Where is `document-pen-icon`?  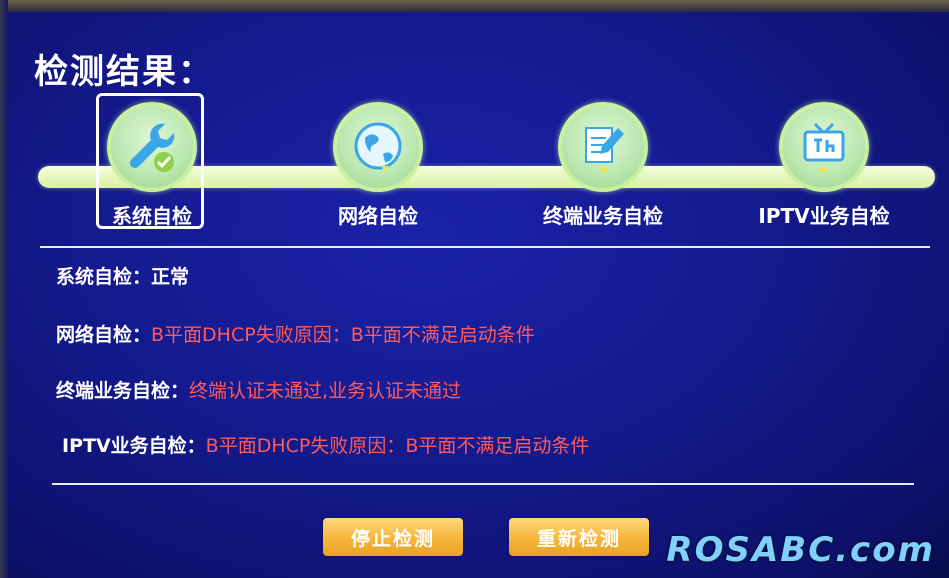
document-pen-icon is located at coordinates (603, 147).